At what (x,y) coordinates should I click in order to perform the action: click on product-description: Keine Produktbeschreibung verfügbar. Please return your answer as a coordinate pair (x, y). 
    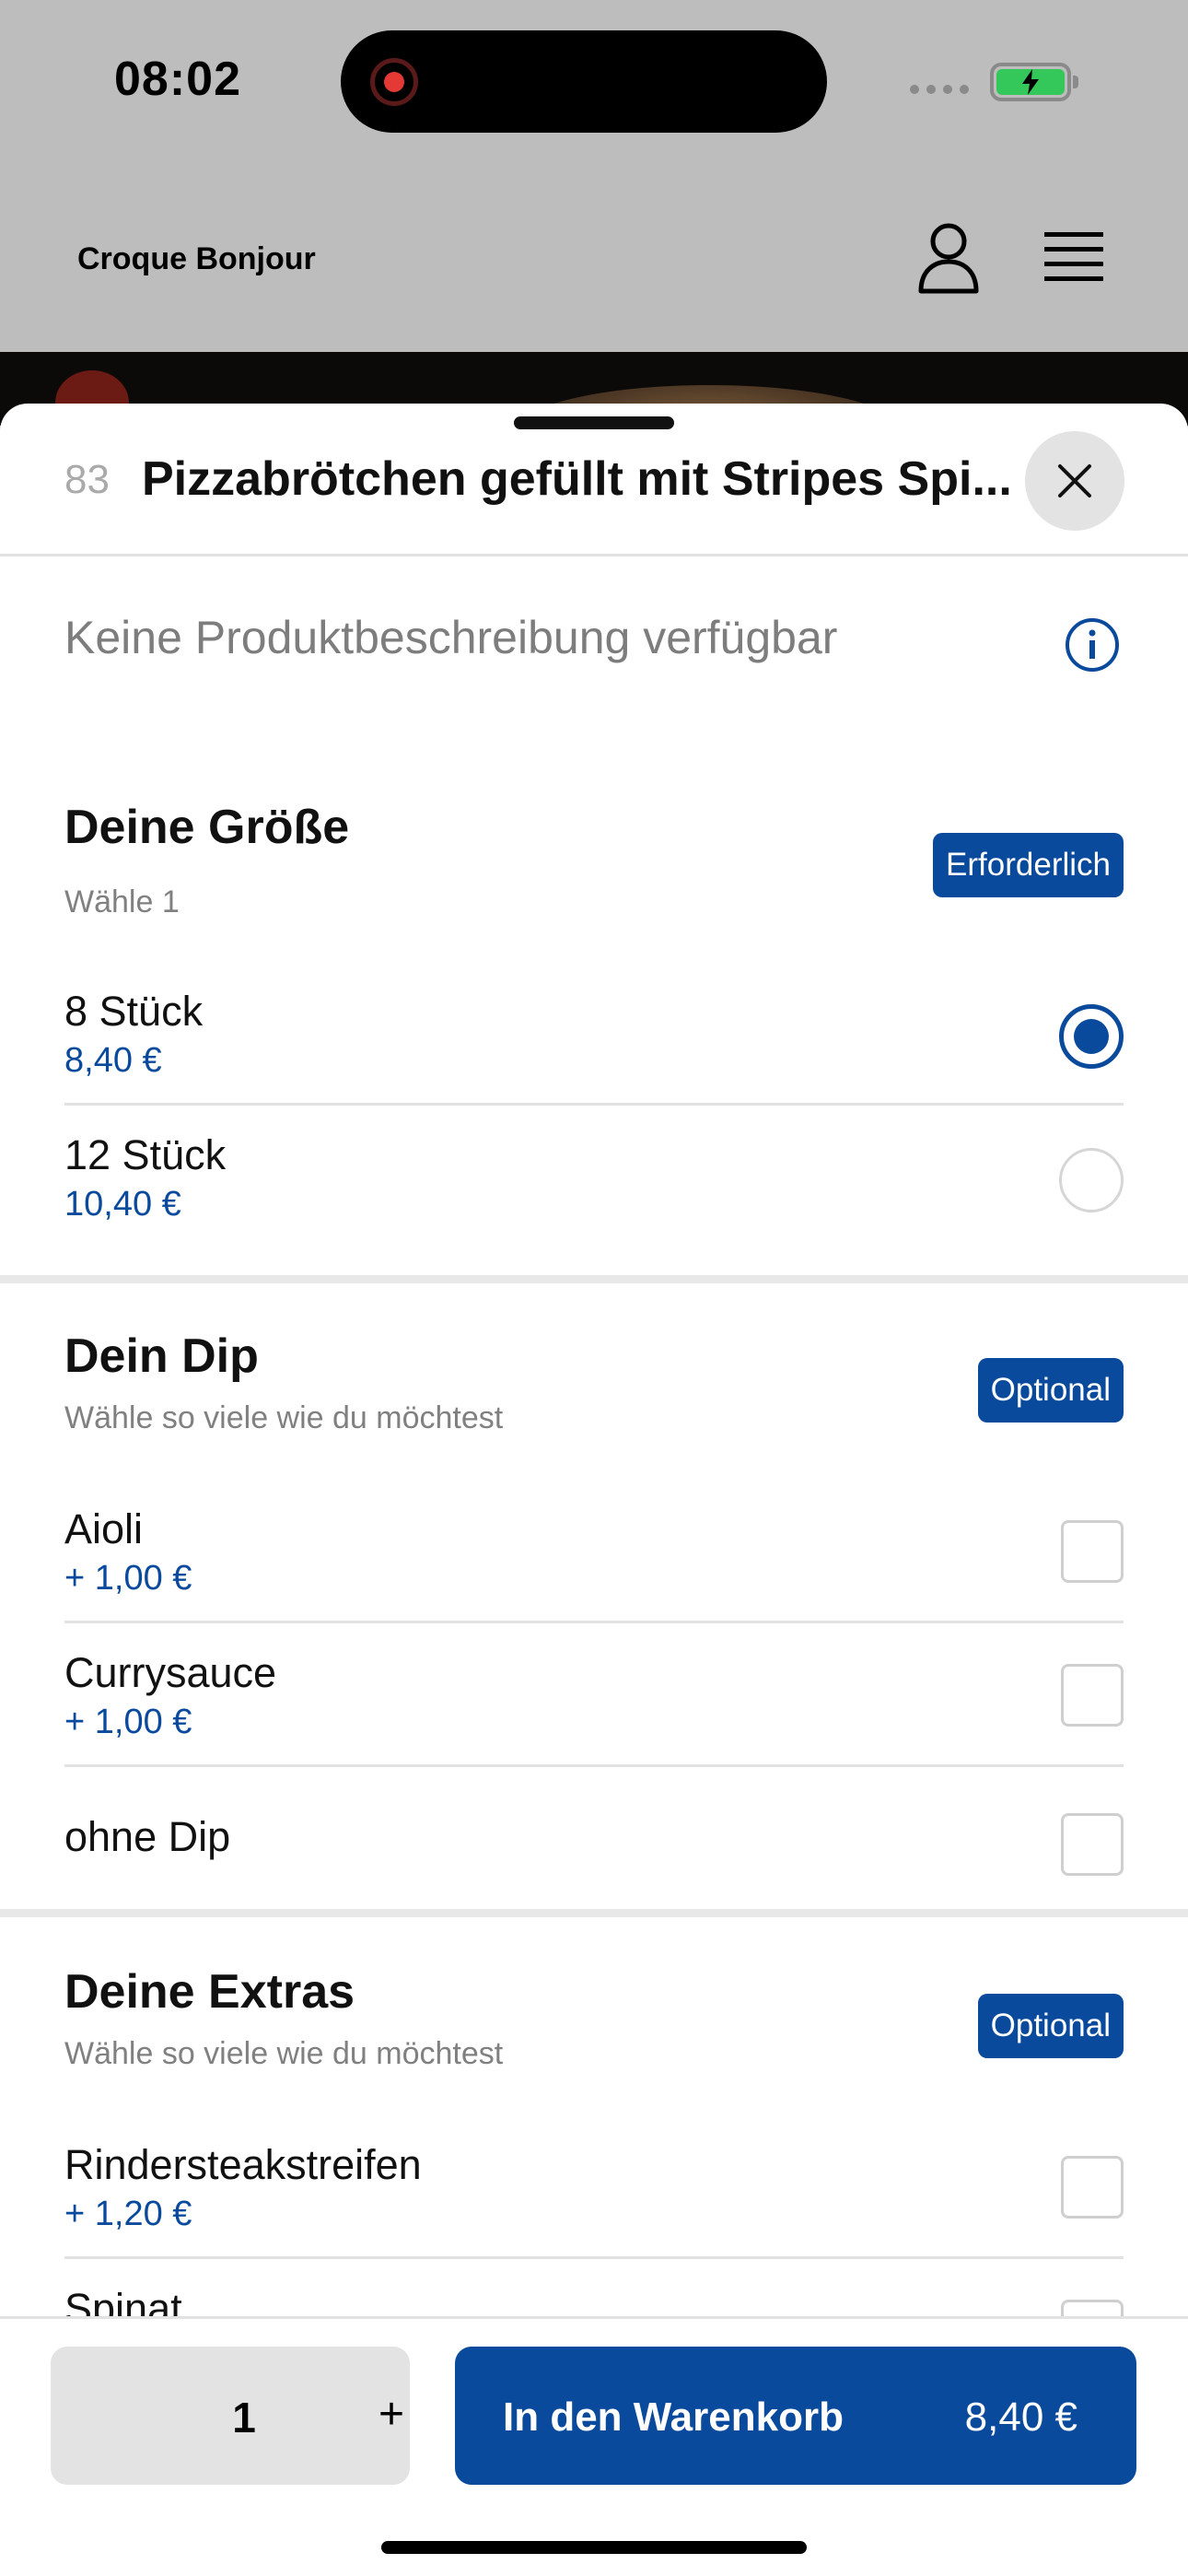
    Looking at the image, I should click on (451, 637).